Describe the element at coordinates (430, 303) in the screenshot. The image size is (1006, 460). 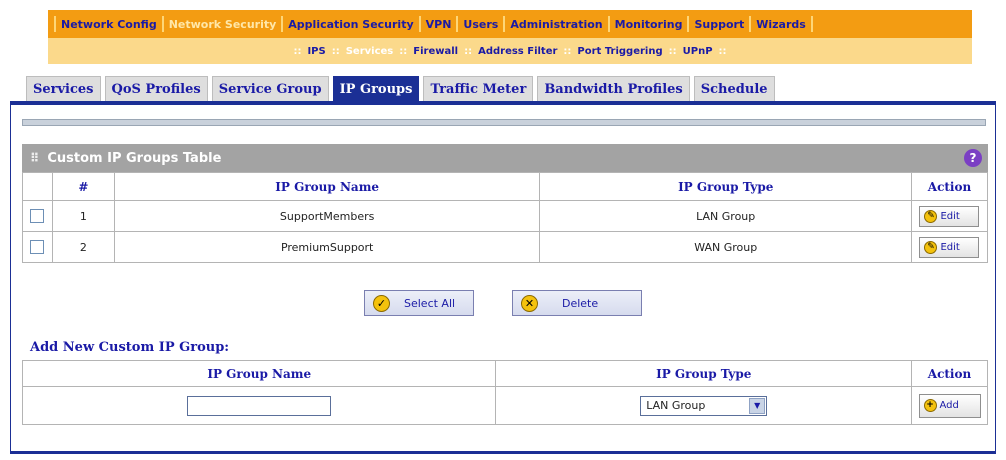
I see `select-all-label: Select All` at that location.